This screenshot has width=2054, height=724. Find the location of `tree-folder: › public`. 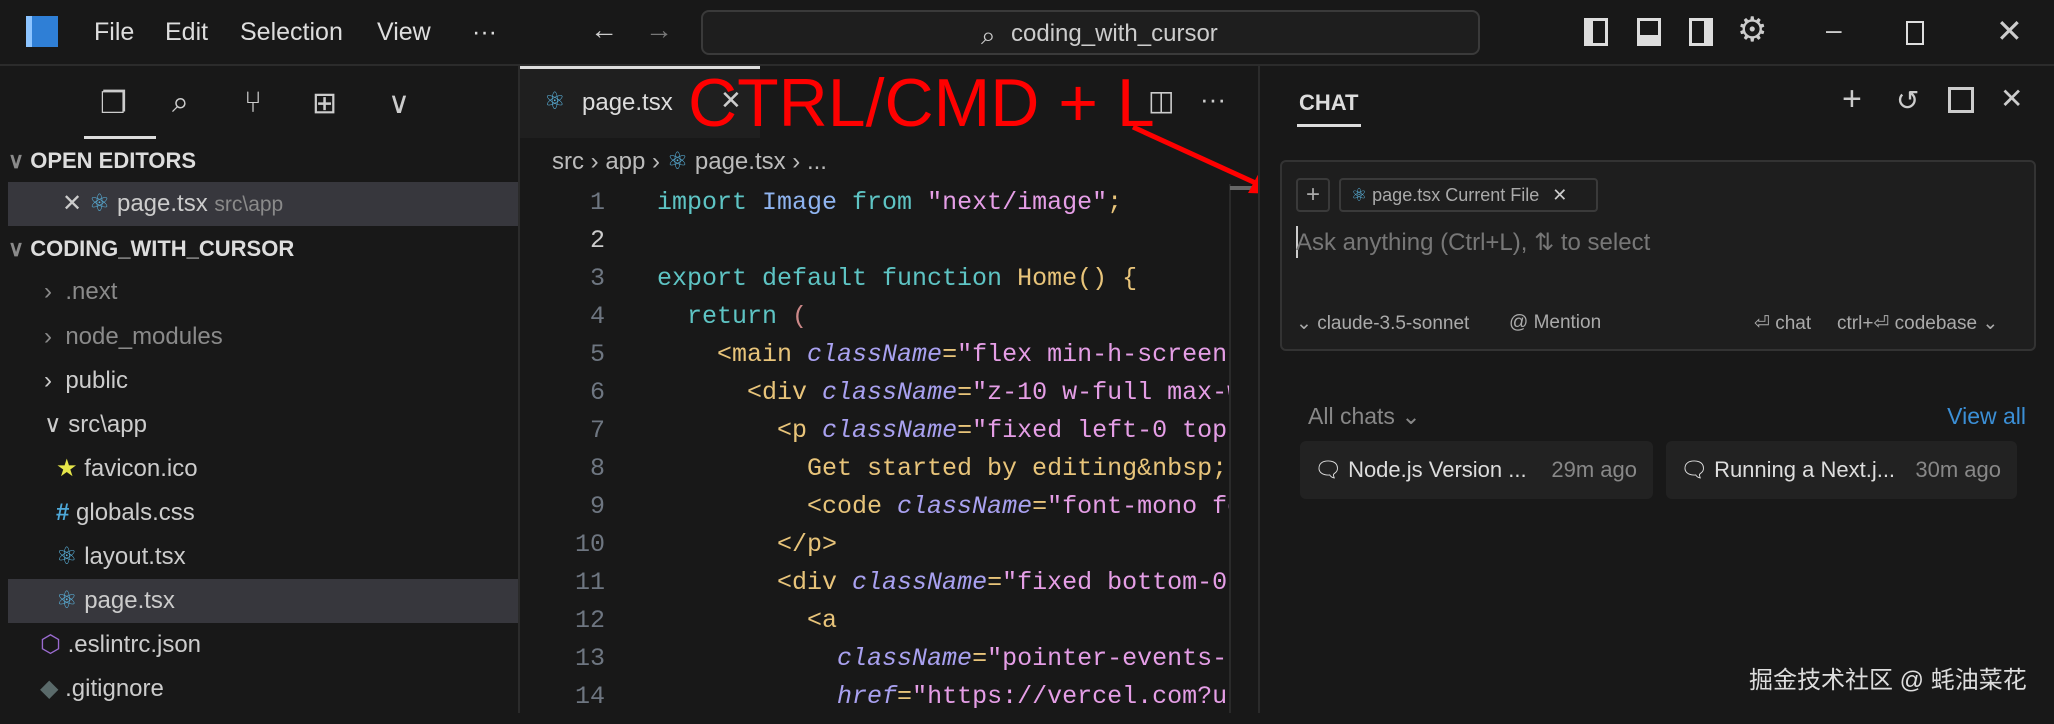

tree-folder: › public is located at coordinates (263, 381).